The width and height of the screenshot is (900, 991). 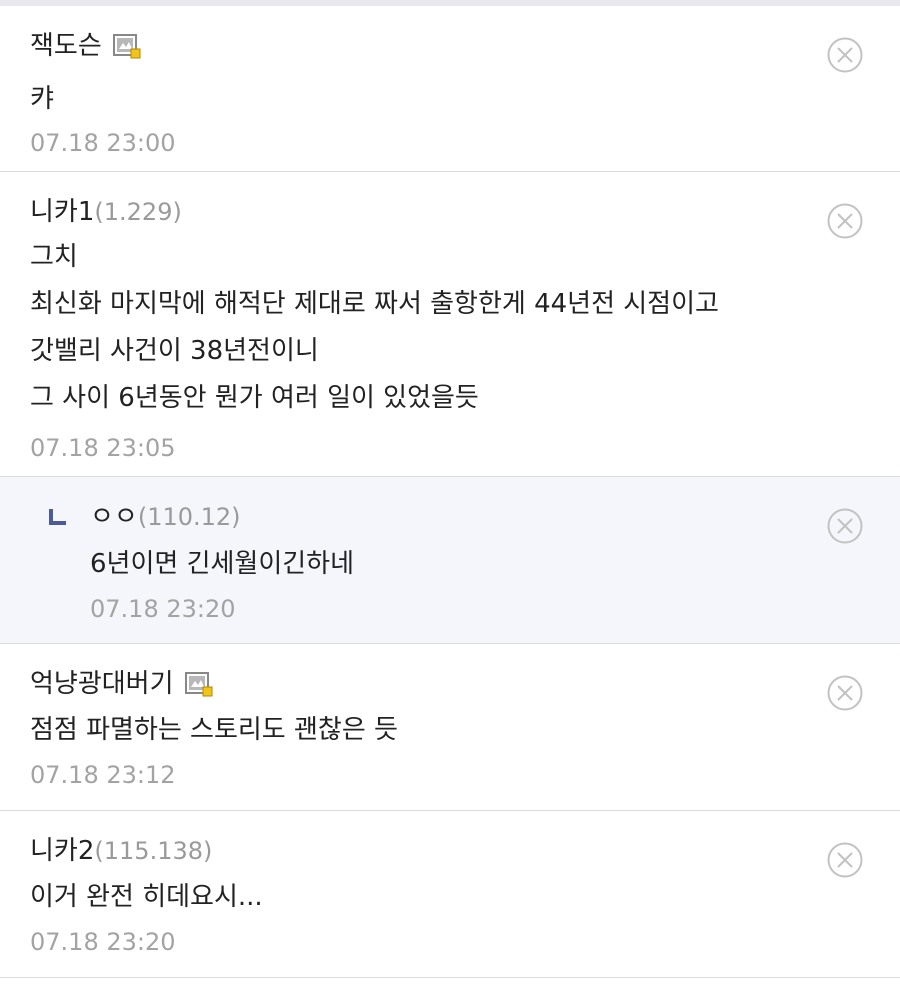 I want to click on comment-line: 갓밸리 사건이 38년전이니, so click(x=174, y=351).